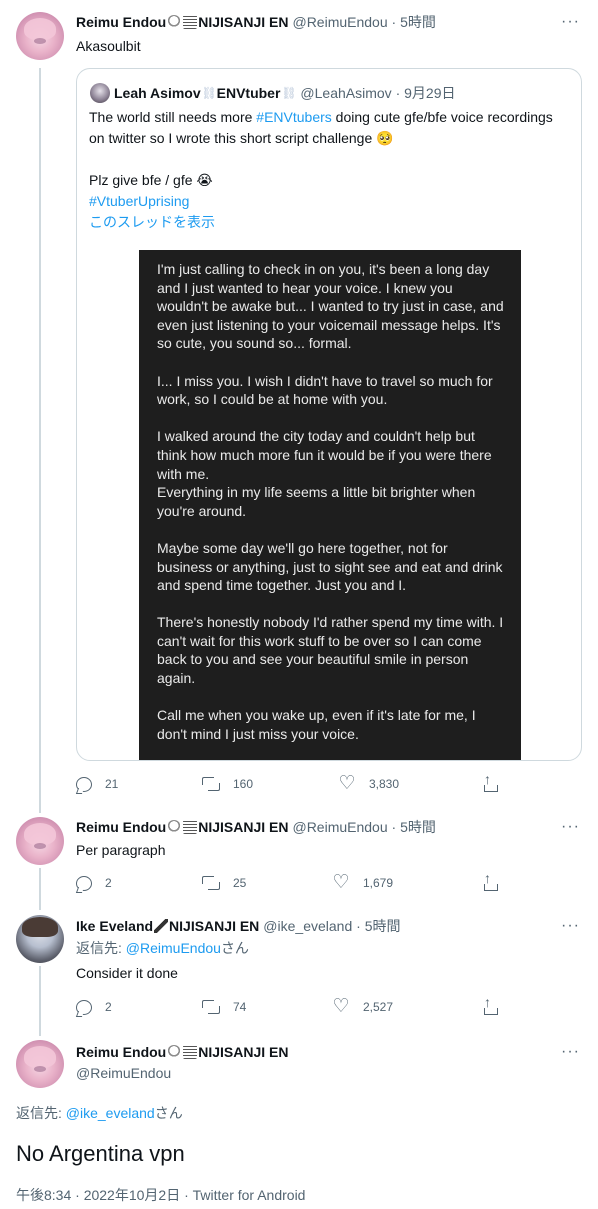 Image resolution: width=598 pixels, height=1209 pixels. I want to click on reply-button: 21, so click(97, 784).